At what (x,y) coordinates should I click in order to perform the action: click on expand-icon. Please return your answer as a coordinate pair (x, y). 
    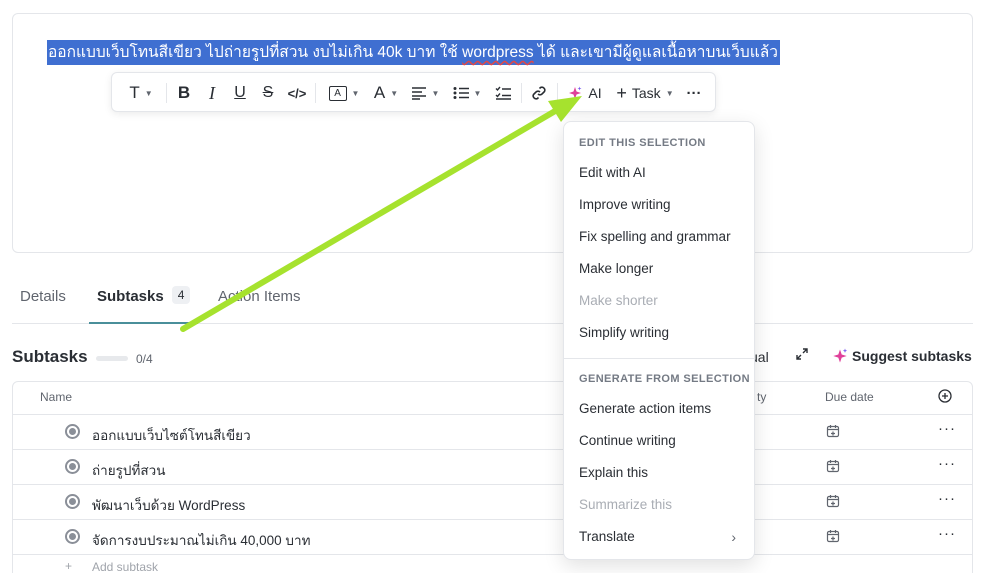
    Looking at the image, I should click on (802, 354).